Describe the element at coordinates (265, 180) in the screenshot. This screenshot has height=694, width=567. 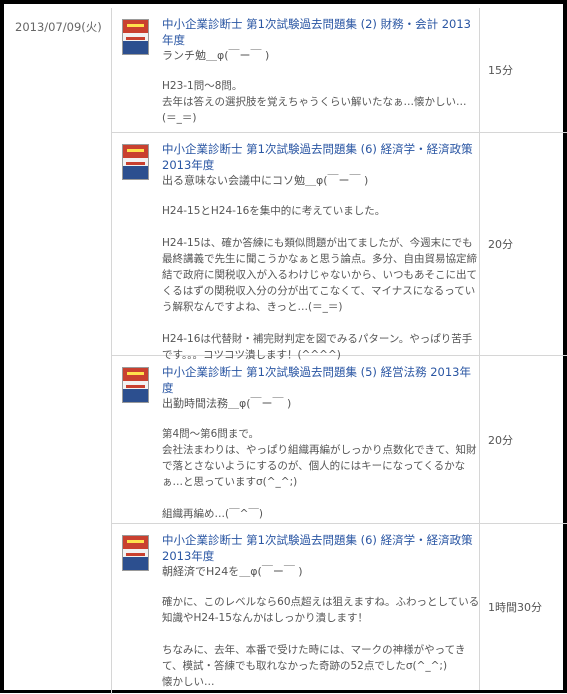
I see `entry-headline: 出る意味ない会議中にコソ勉＿φ(￣ー￣ )` at that location.